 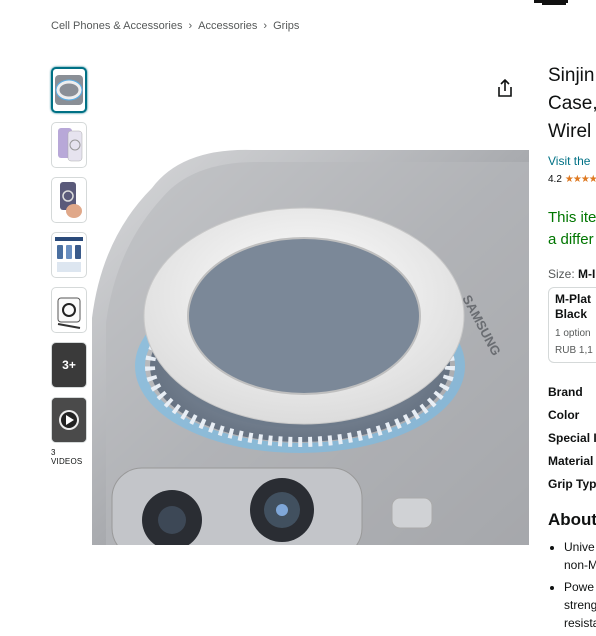 I want to click on about-bullet-line: Unive, so click(x=579, y=547).